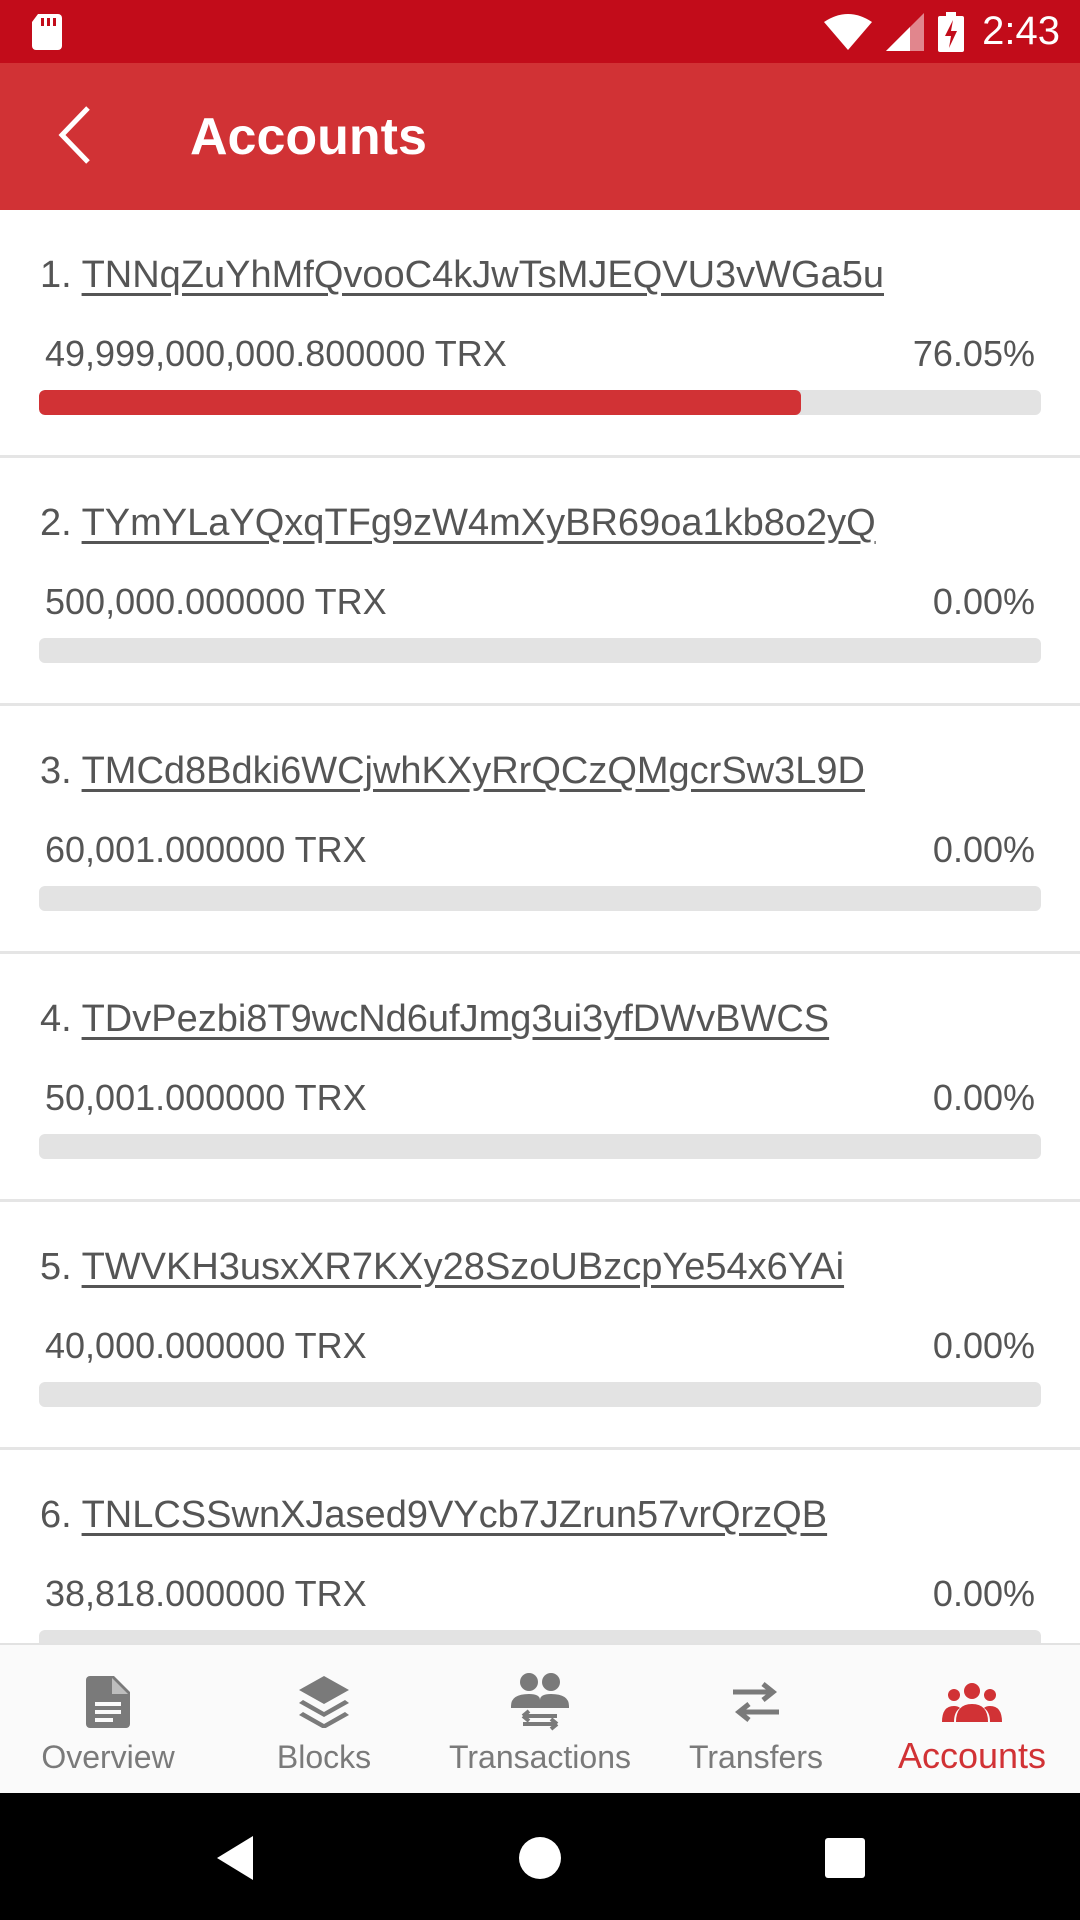 Image resolution: width=1080 pixels, height=1920 pixels. What do you see at coordinates (56, 275) in the screenshot?
I see `account-rank: 1.` at bounding box center [56, 275].